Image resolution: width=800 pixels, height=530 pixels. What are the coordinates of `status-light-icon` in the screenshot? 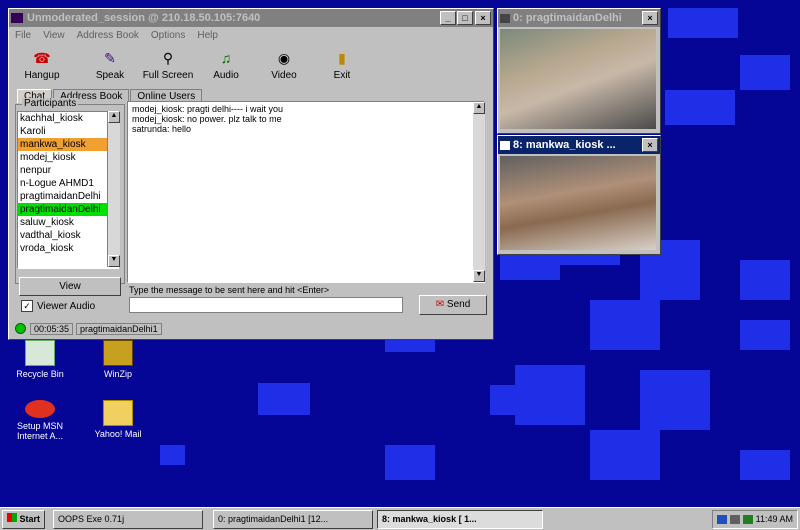 It's located at (20, 328).